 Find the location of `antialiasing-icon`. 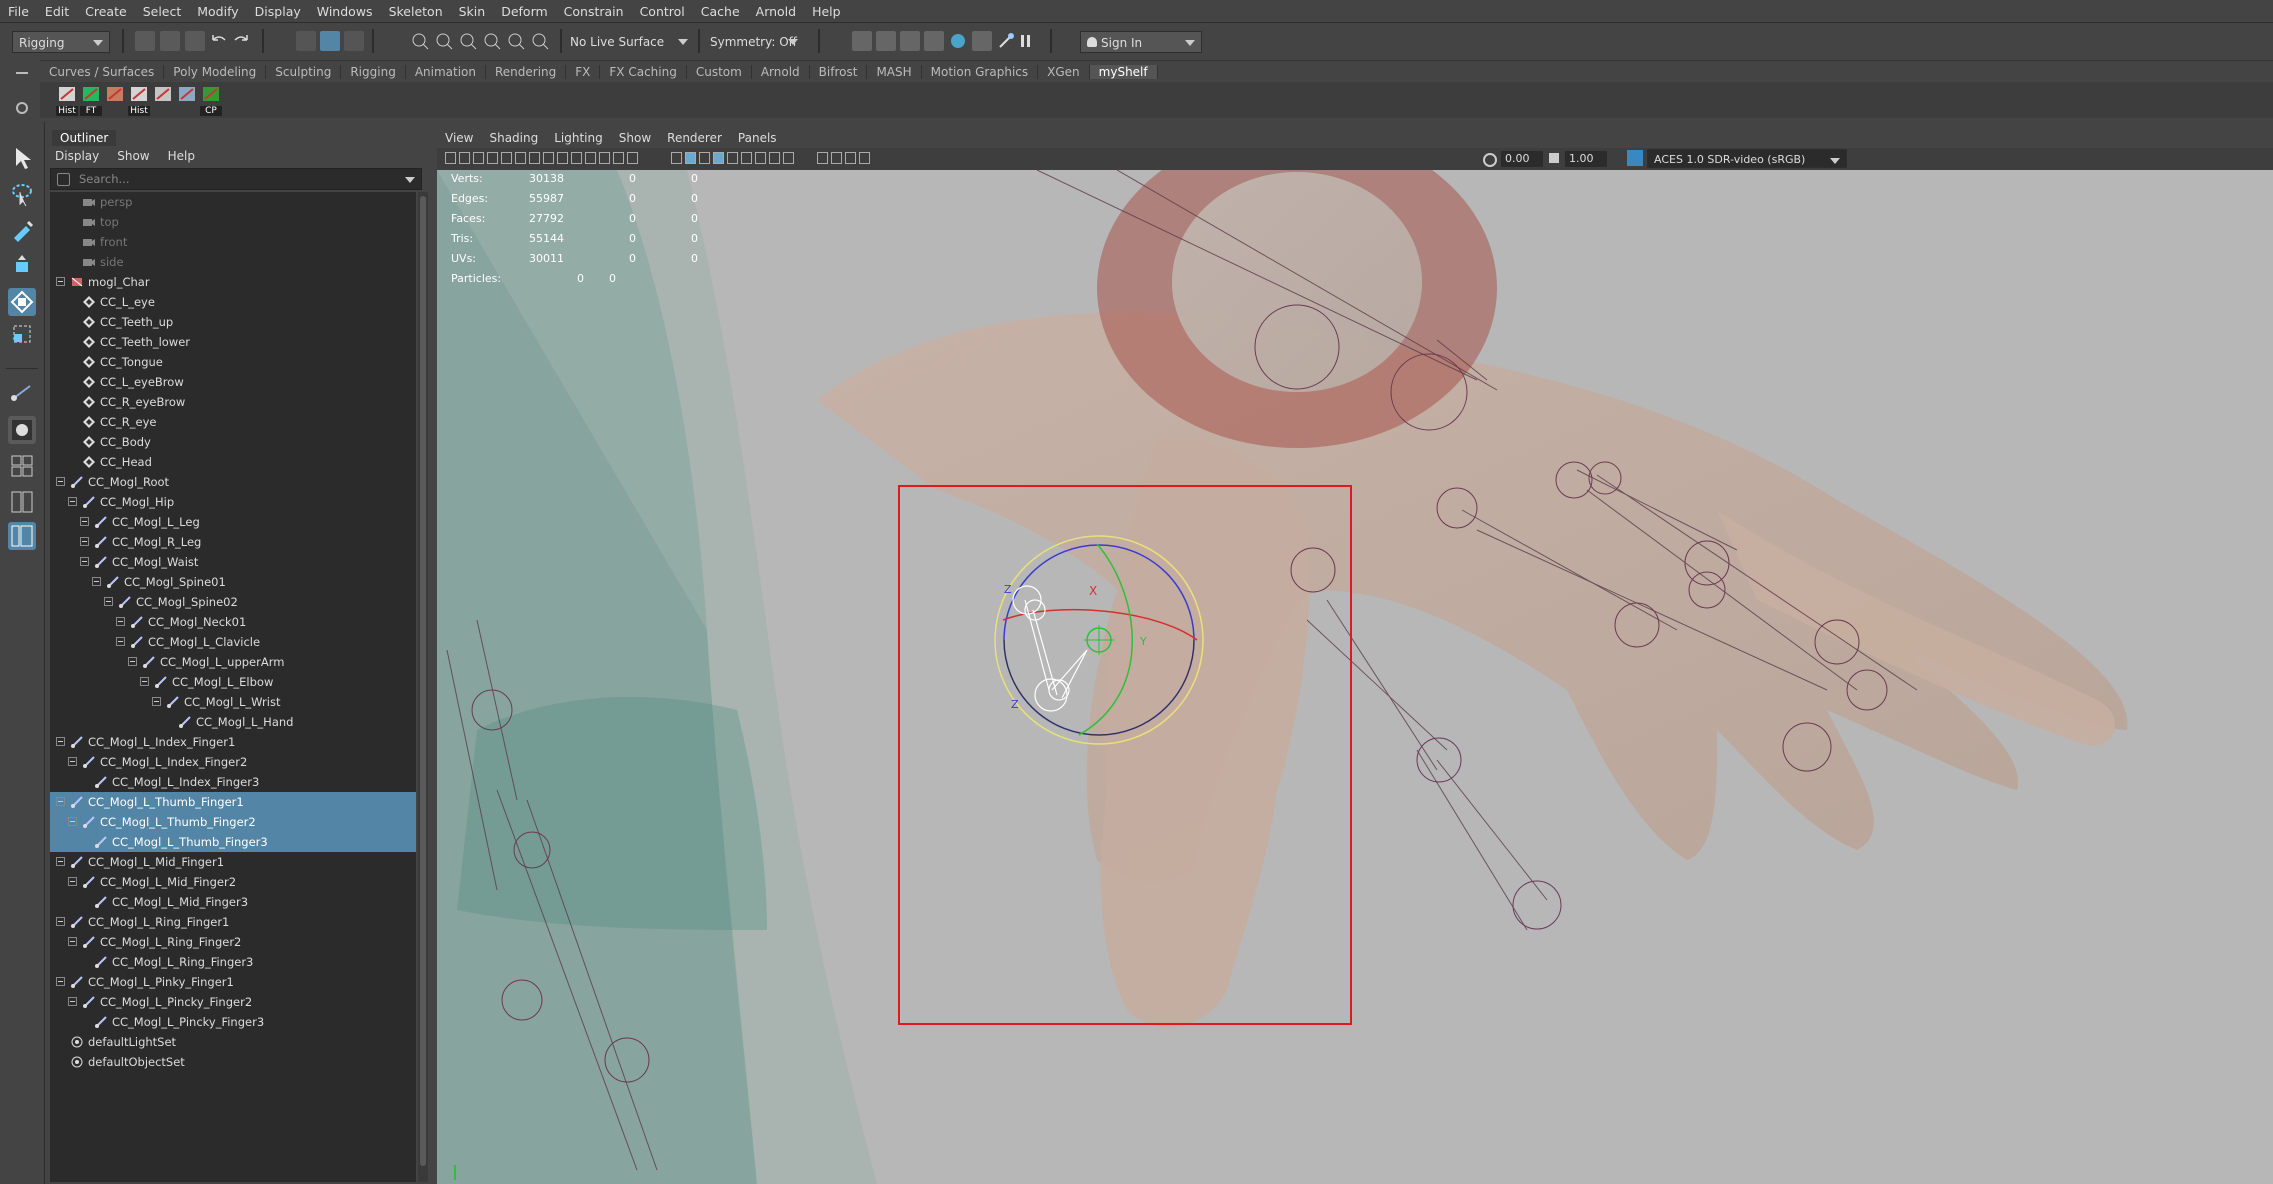

antialiasing-icon is located at coordinates (788, 158).